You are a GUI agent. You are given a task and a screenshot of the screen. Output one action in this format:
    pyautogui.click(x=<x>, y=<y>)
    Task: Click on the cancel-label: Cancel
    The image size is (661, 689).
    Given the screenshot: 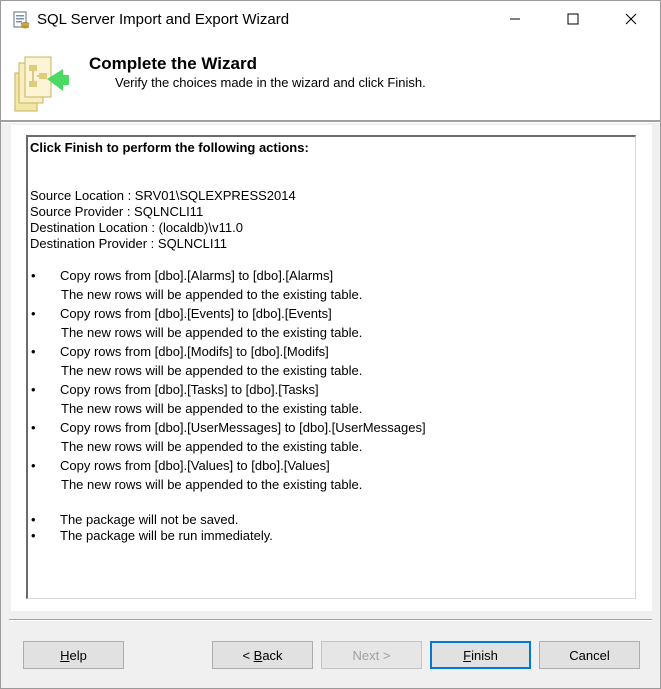 What is the action you would take?
    pyautogui.click(x=589, y=655)
    